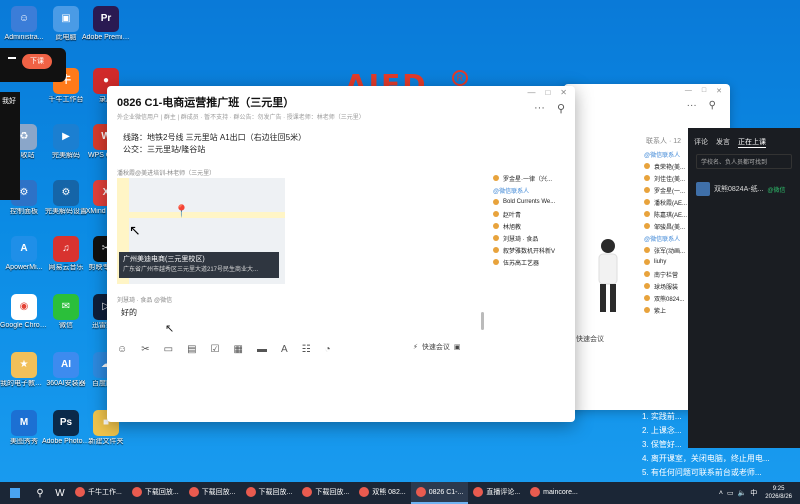  I want to click on folder-icon: ▦, so click(237, 349).